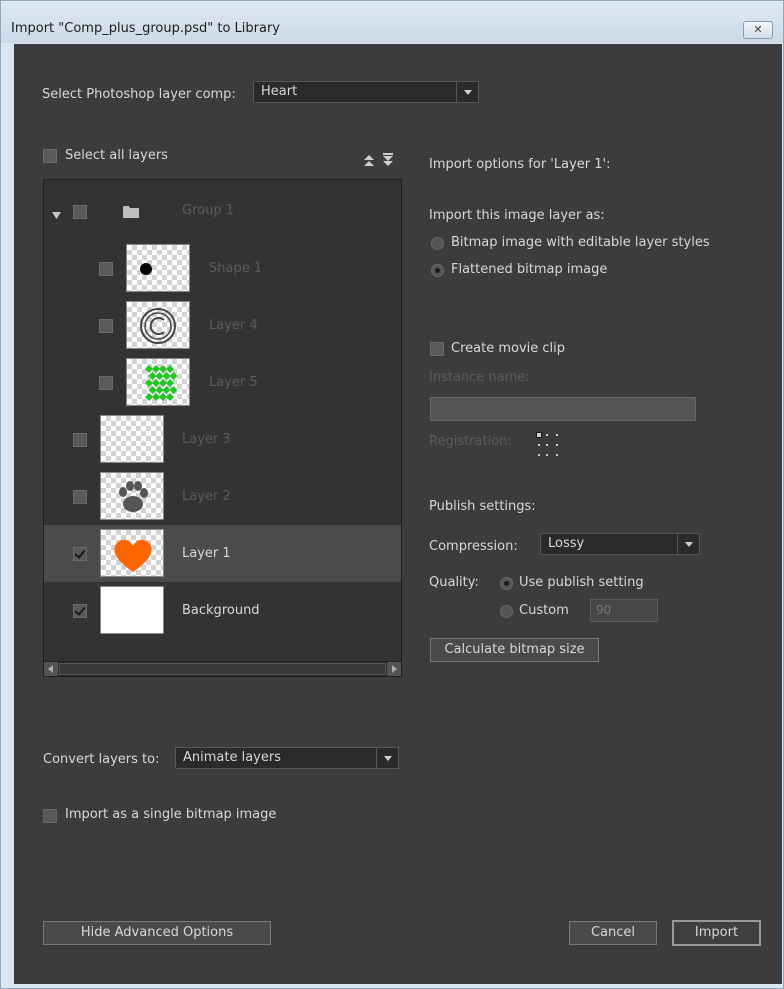 Image resolution: width=784 pixels, height=989 pixels. I want to click on layer-row-layer-5: Layer 5, so click(222, 382).